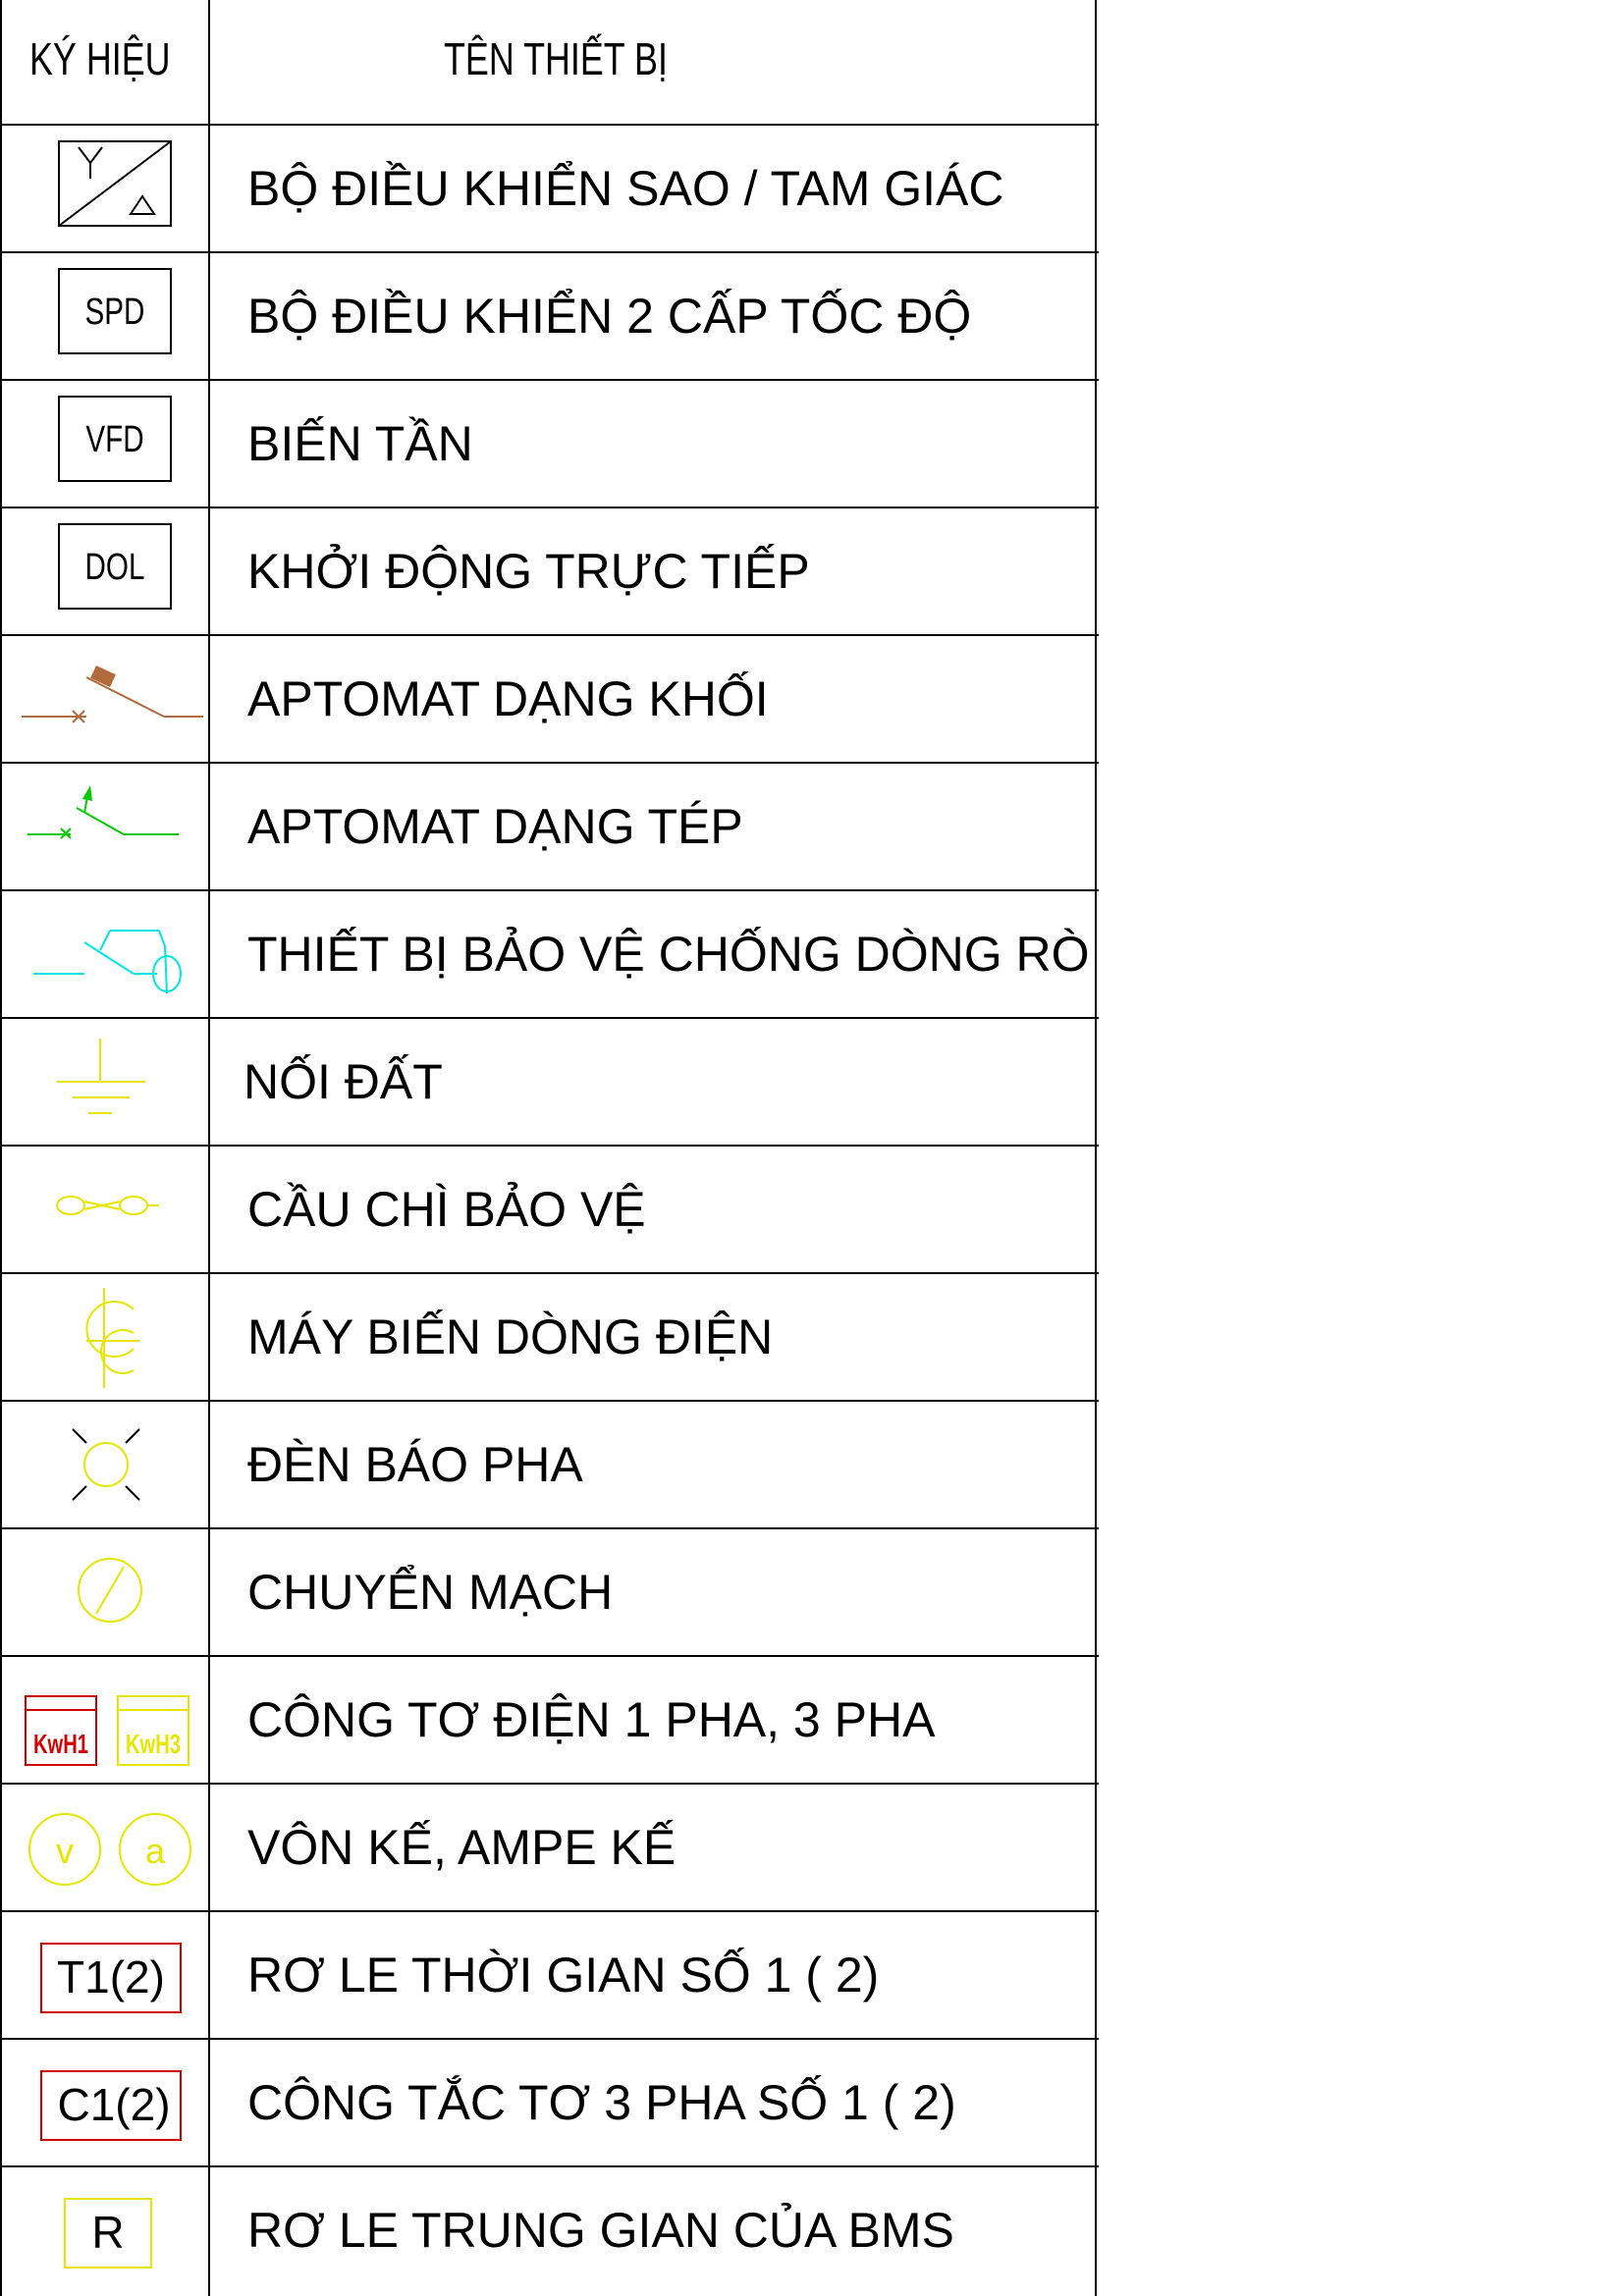 This screenshot has width=1624, height=2296. I want to click on device-name: RƠ LE TRUNG GIAN CỦA BMS, so click(600, 2231).